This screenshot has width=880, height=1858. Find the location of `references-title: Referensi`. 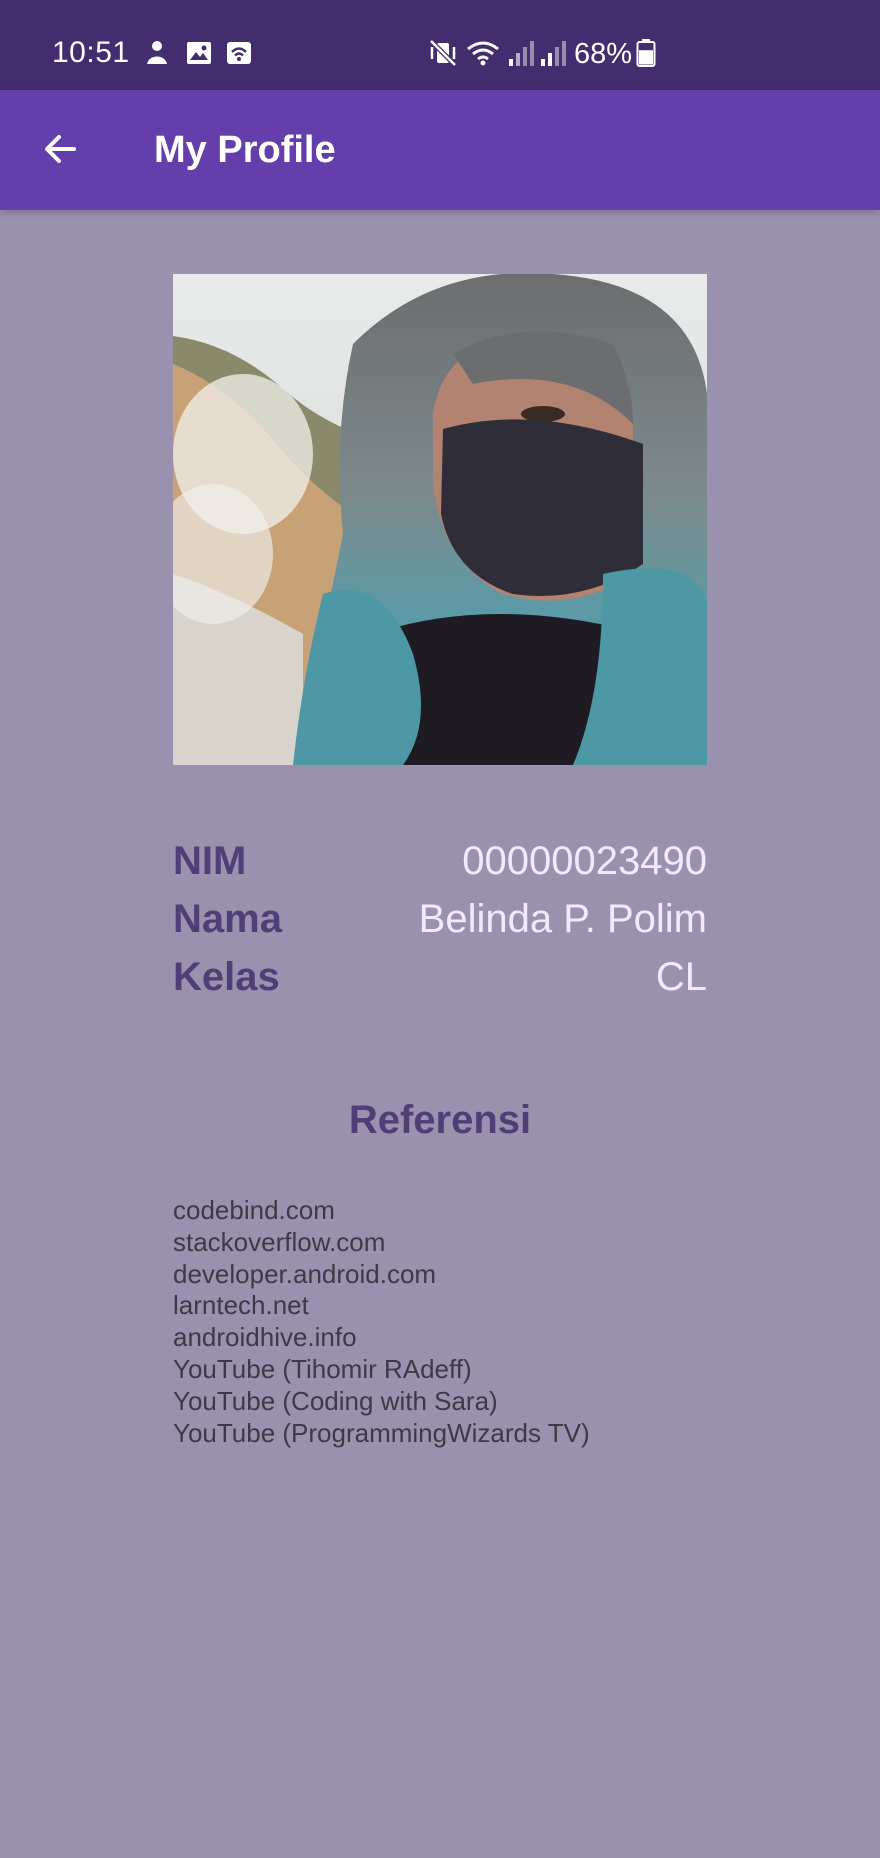

references-title: Referensi is located at coordinates (440, 1120).